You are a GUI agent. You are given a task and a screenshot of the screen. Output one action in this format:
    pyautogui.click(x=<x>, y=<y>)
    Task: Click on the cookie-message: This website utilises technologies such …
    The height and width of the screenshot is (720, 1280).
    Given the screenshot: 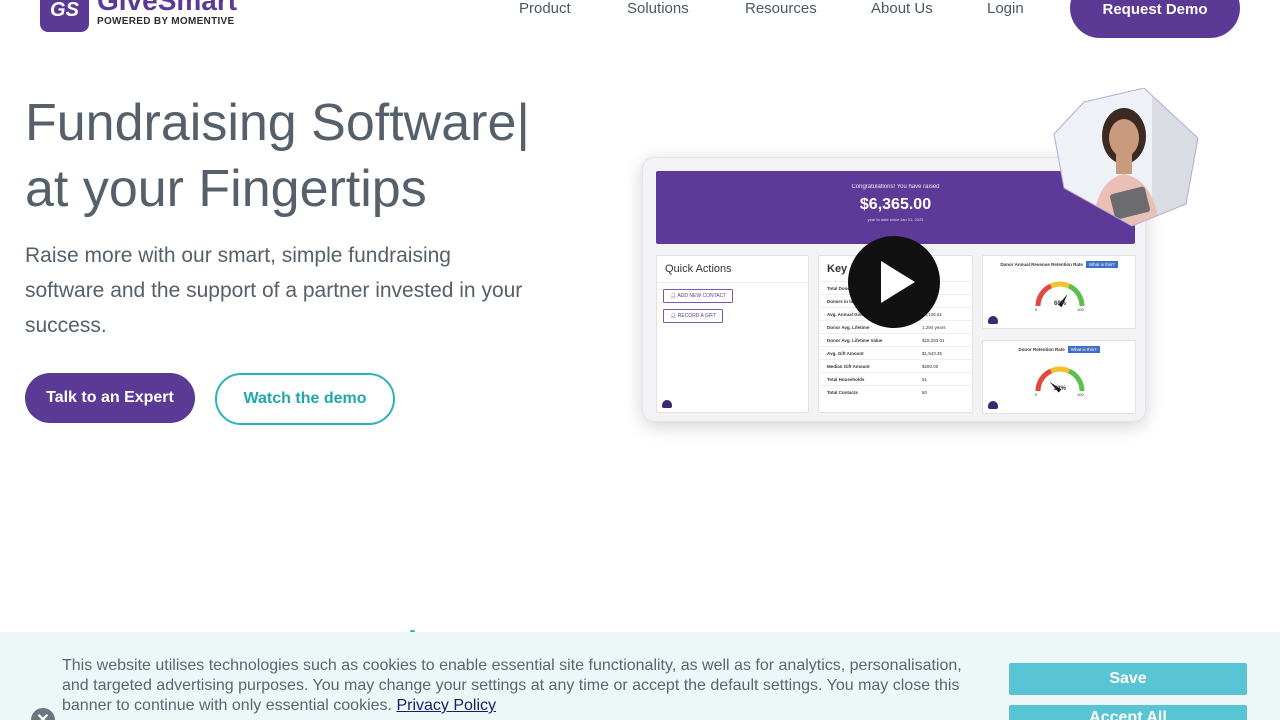 What is the action you would take?
    pyautogui.click(x=512, y=685)
    